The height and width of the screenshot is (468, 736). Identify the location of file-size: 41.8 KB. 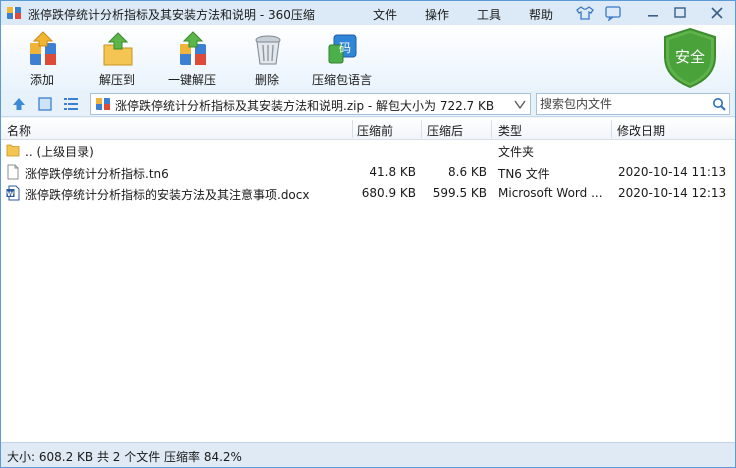
(392, 172).